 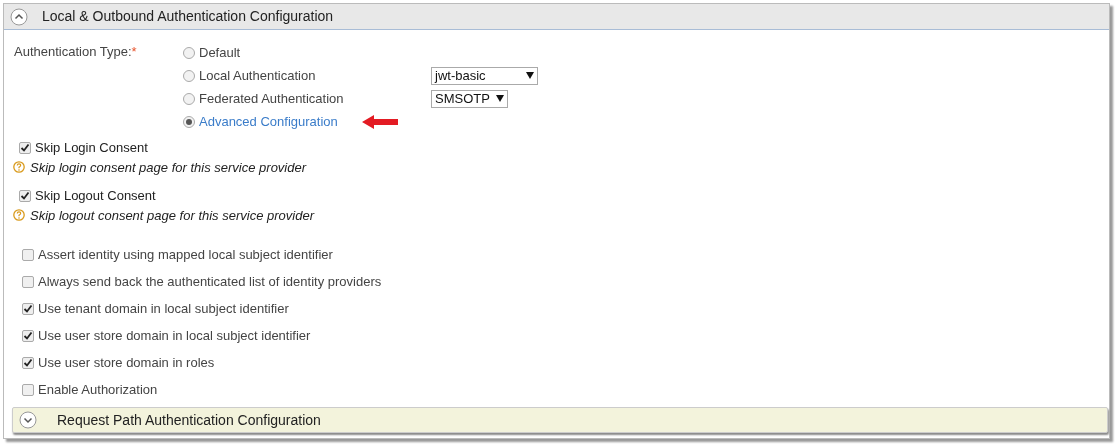 What do you see at coordinates (168, 167) in the screenshot?
I see `help-text: Skip login consent page for this service provider` at bounding box center [168, 167].